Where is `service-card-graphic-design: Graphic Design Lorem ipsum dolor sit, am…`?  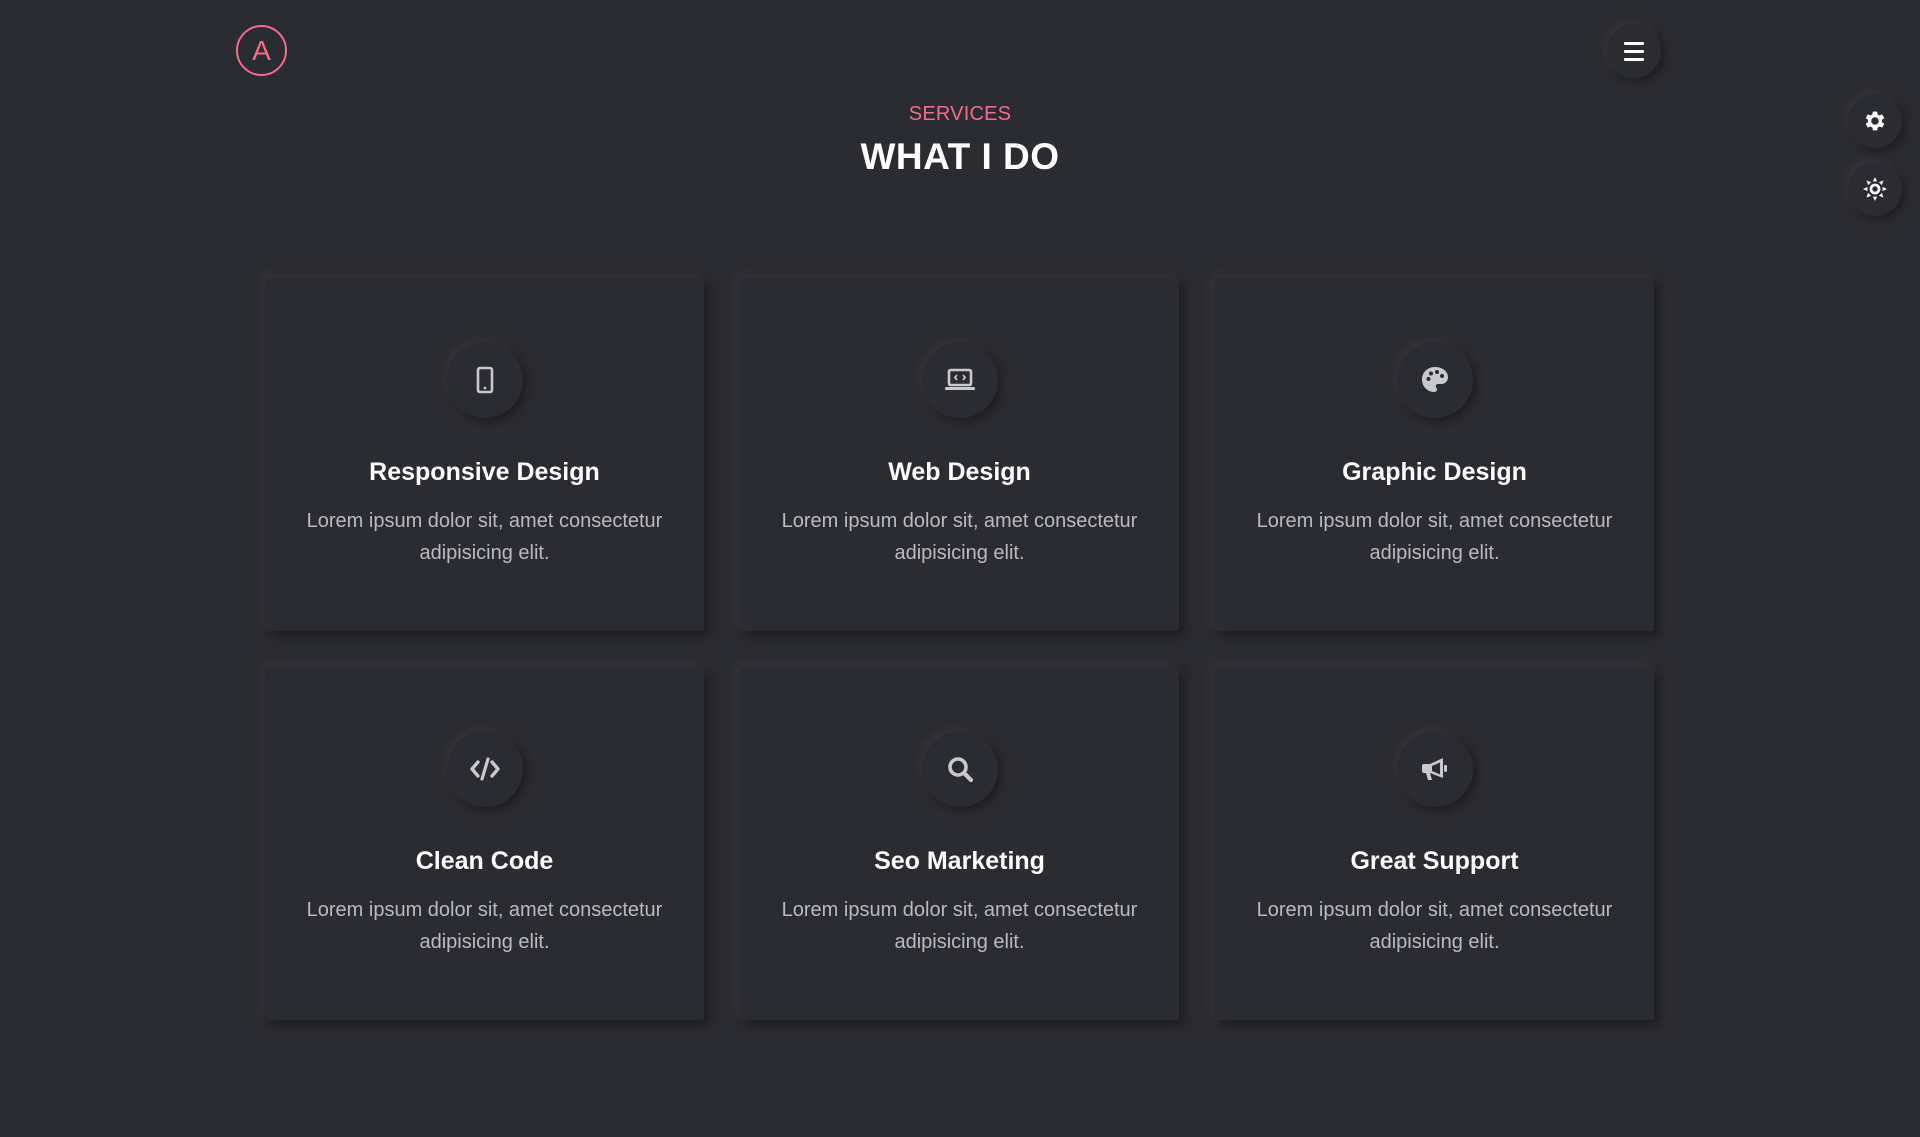
service-card-graphic-design: Graphic Design Lorem ipsum dolor sit, am… is located at coordinates (1434, 454).